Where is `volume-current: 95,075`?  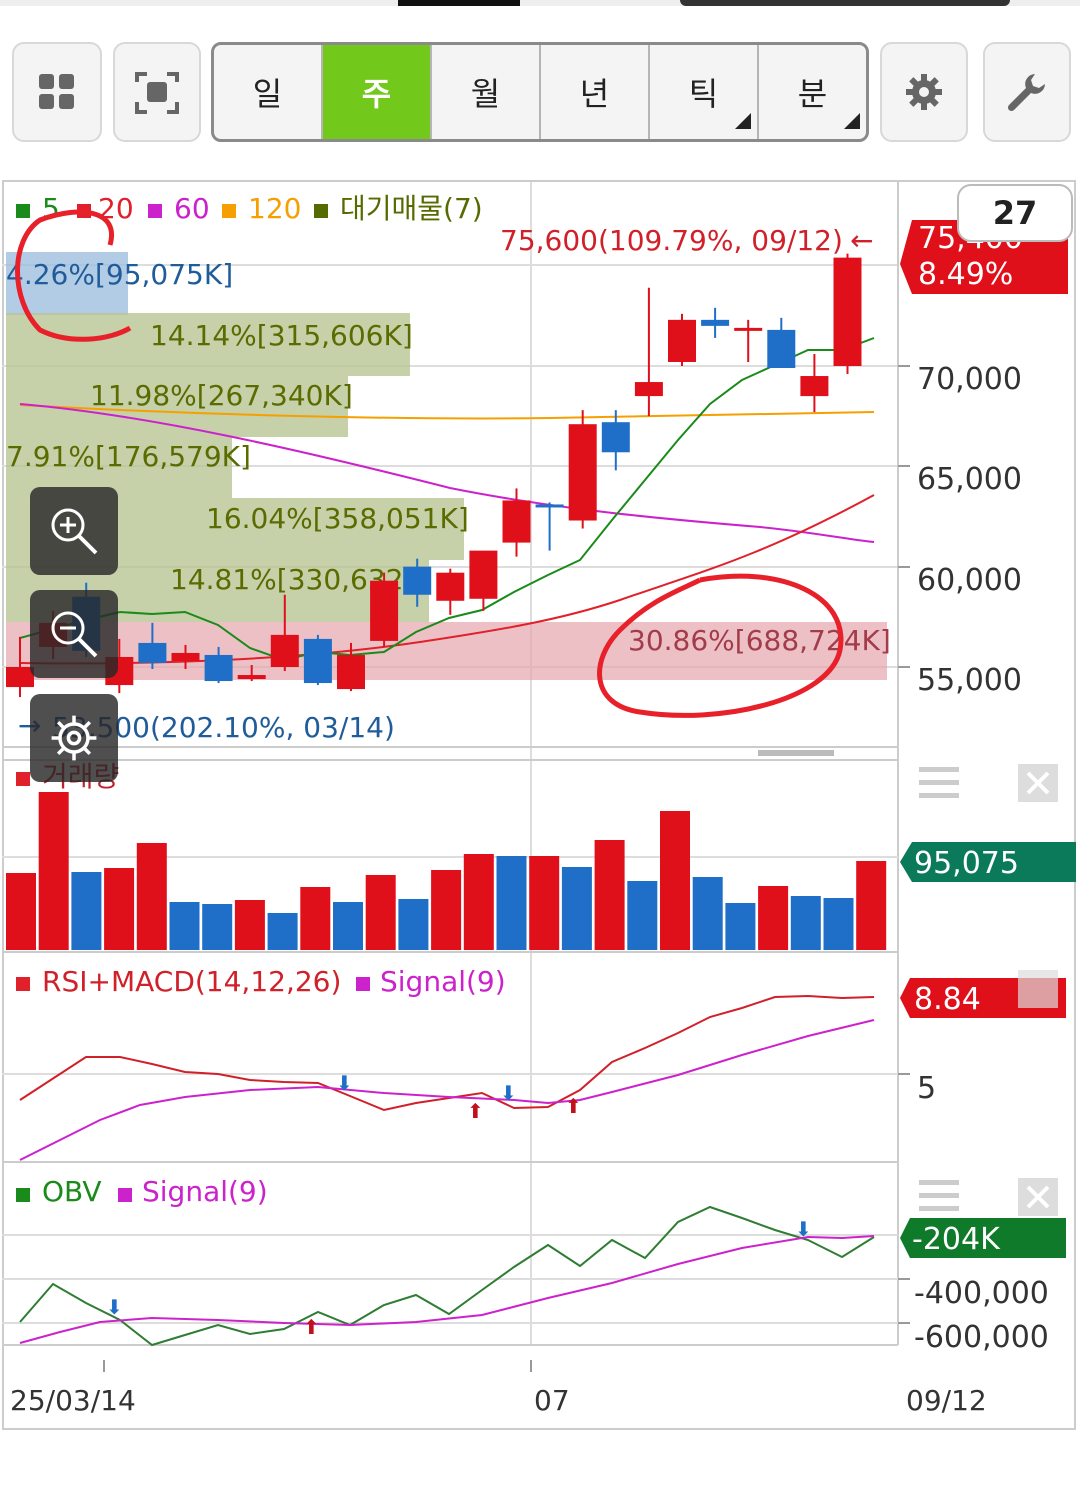
volume-current: 95,075 is located at coordinates (966, 863).